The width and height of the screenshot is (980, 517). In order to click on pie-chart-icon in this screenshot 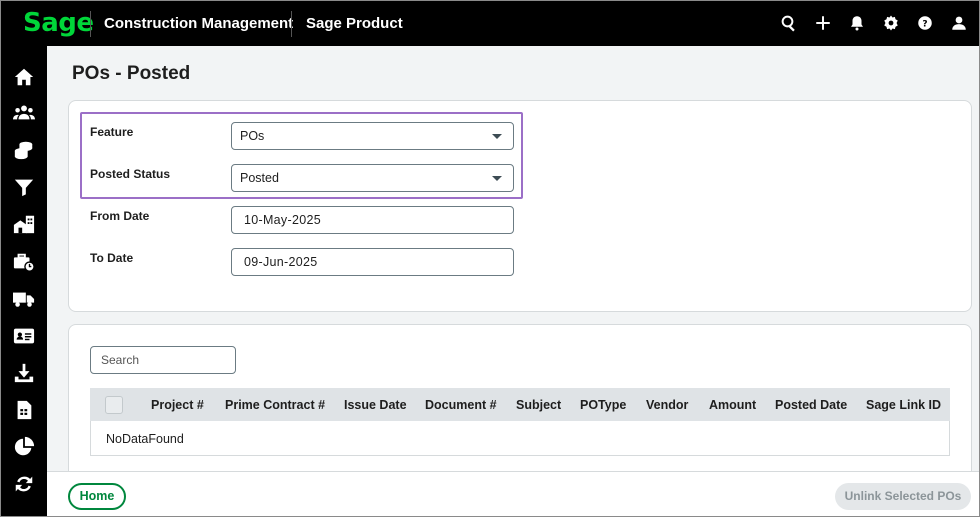, I will do `click(24, 447)`.